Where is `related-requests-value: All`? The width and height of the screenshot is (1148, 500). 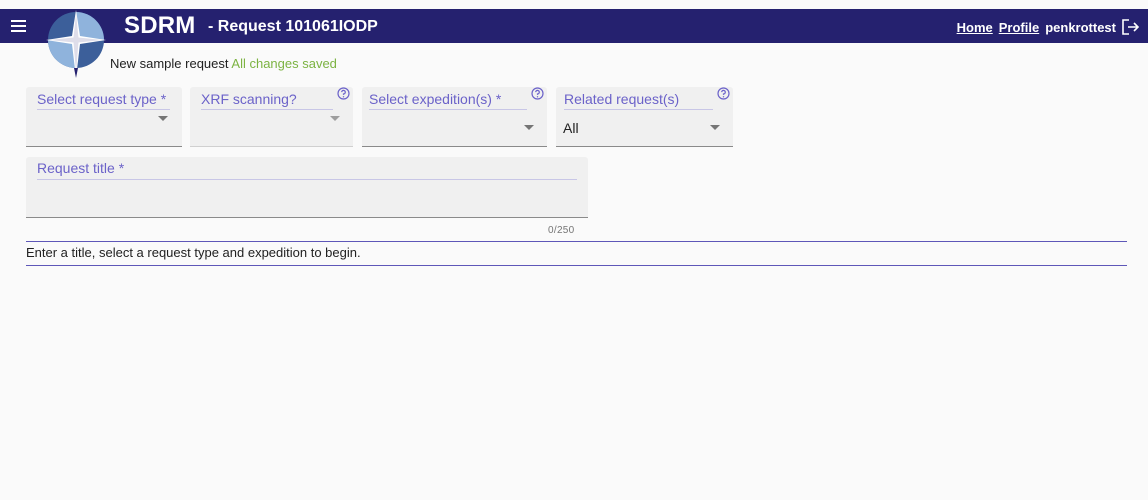
related-requests-value: All is located at coordinates (571, 128).